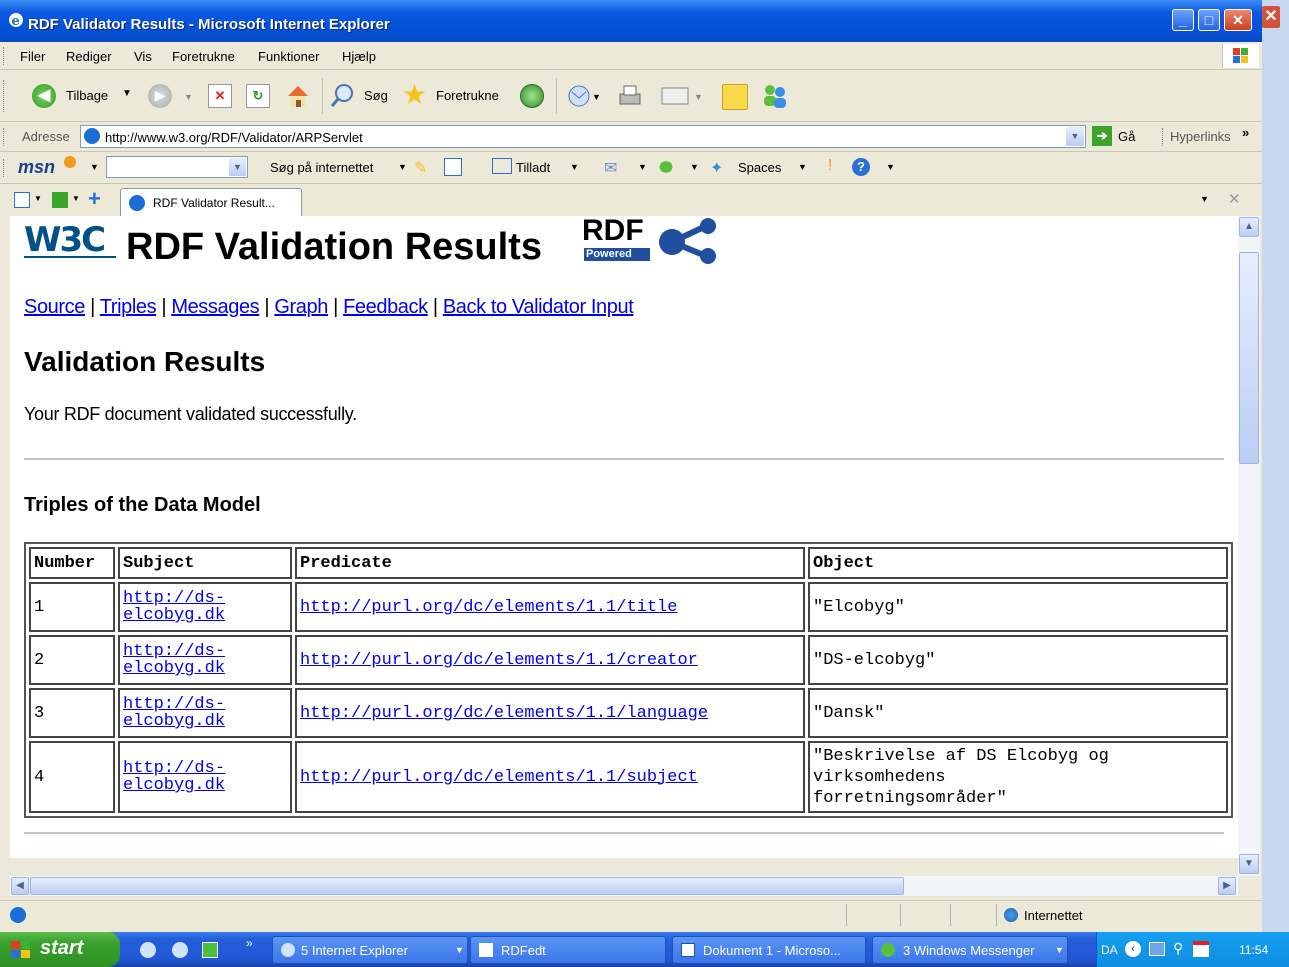 The width and height of the screenshot is (1289, 967). I want to click on menu-file: Filer, so click(32, 56).